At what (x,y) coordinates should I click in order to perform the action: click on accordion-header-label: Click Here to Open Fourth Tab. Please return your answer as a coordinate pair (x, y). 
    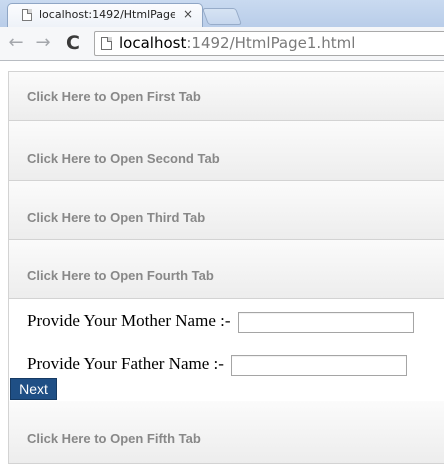
    Looking at the image, I should click on (120, 275).